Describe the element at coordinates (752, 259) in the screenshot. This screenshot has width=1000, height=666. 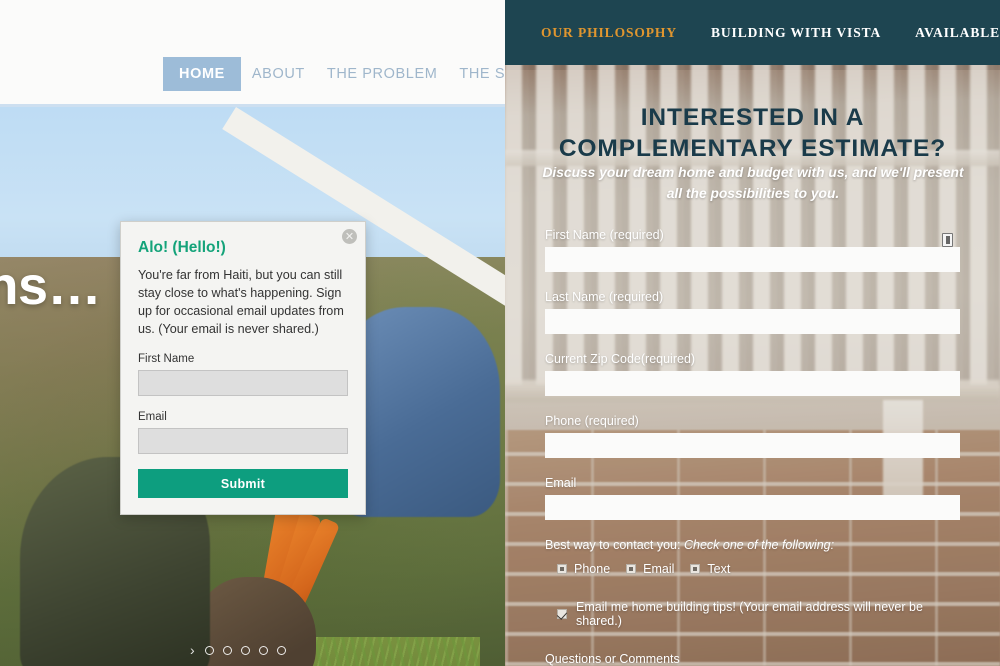
I see `first-name-input` at that location.